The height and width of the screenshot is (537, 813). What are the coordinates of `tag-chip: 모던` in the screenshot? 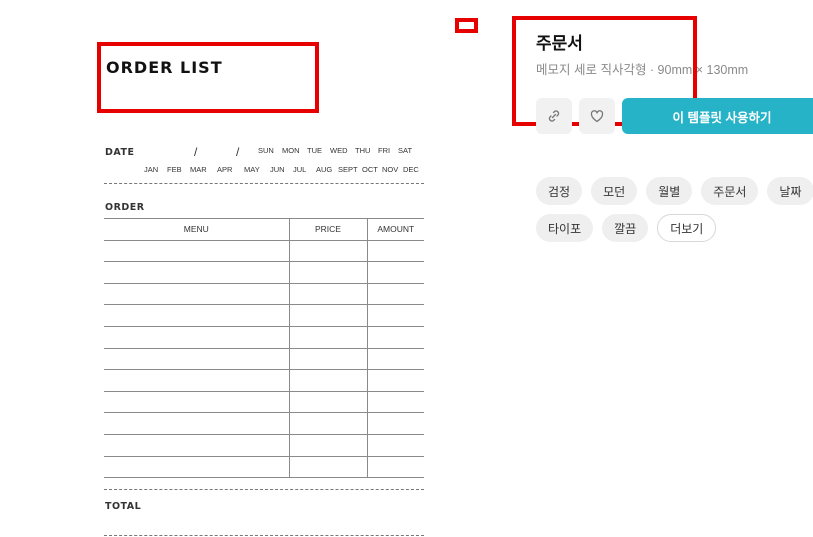 It's located at (614, 191).